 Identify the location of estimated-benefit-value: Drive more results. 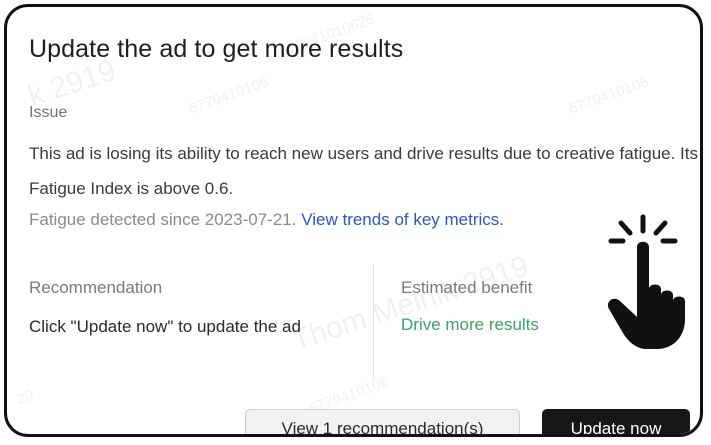
(470, 324).